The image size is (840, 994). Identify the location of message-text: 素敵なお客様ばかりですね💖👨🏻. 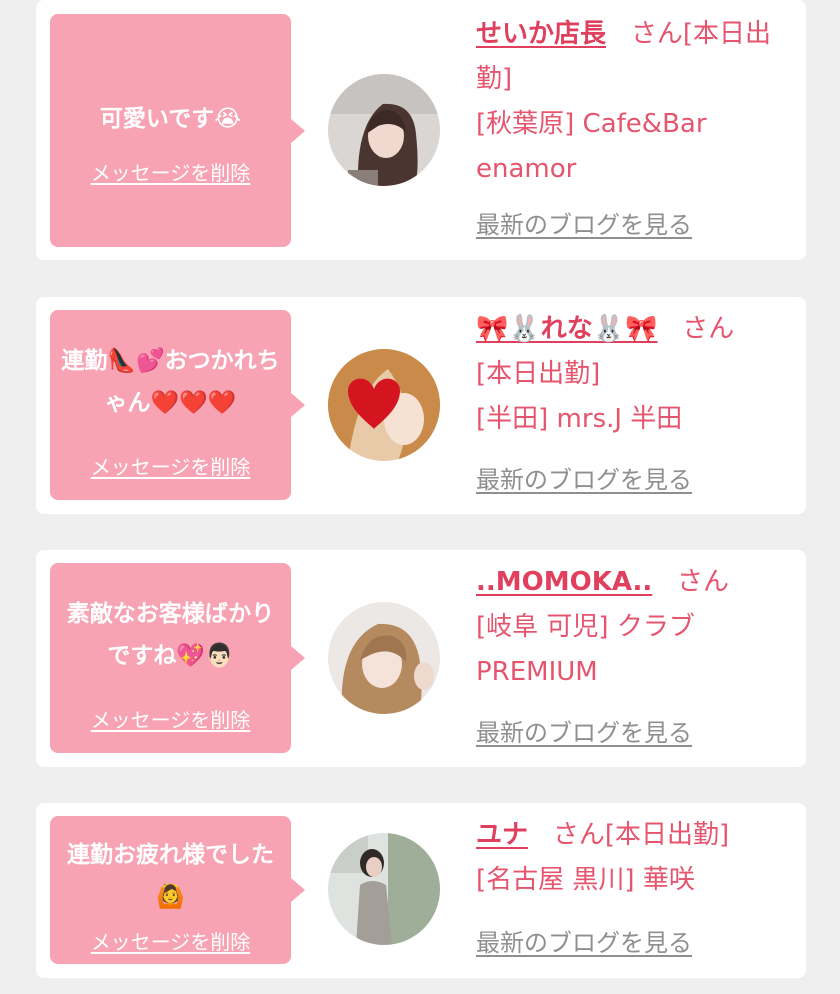
(170, 635).